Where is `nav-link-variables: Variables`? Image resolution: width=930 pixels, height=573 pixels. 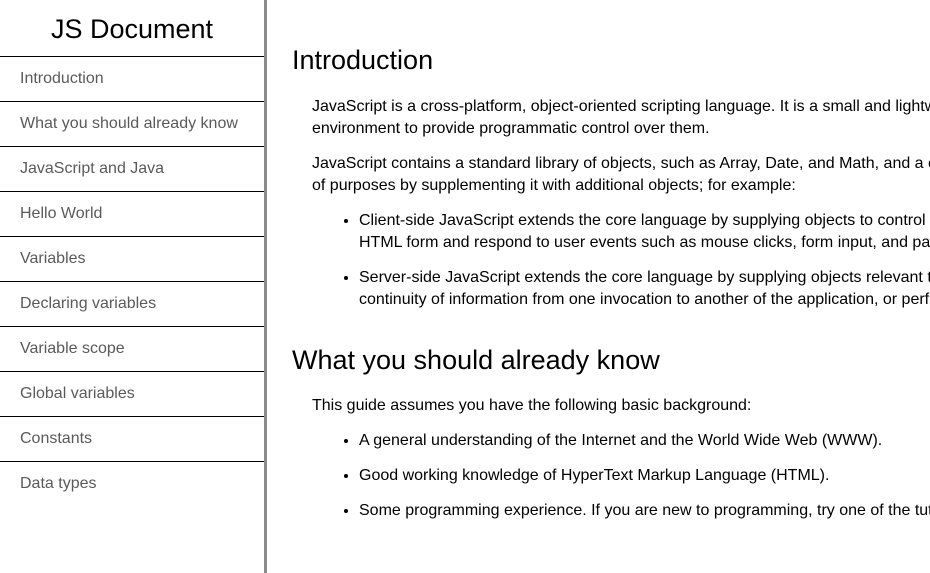 nav-link-variables: Variables is located at coordinates (53, 259).